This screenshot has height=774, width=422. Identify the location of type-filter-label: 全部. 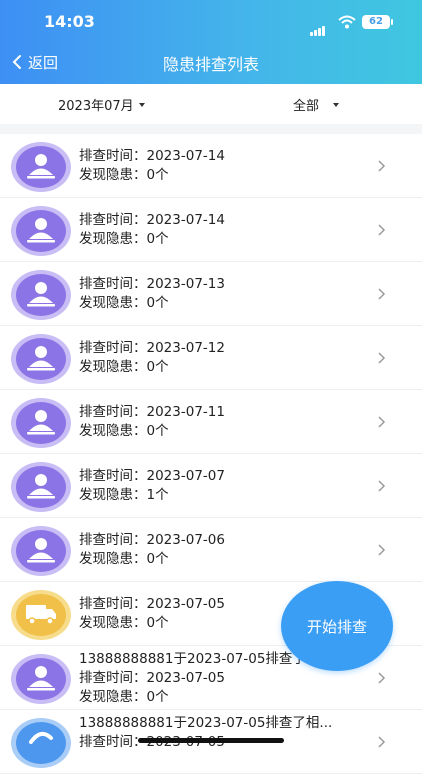
(306, 106).